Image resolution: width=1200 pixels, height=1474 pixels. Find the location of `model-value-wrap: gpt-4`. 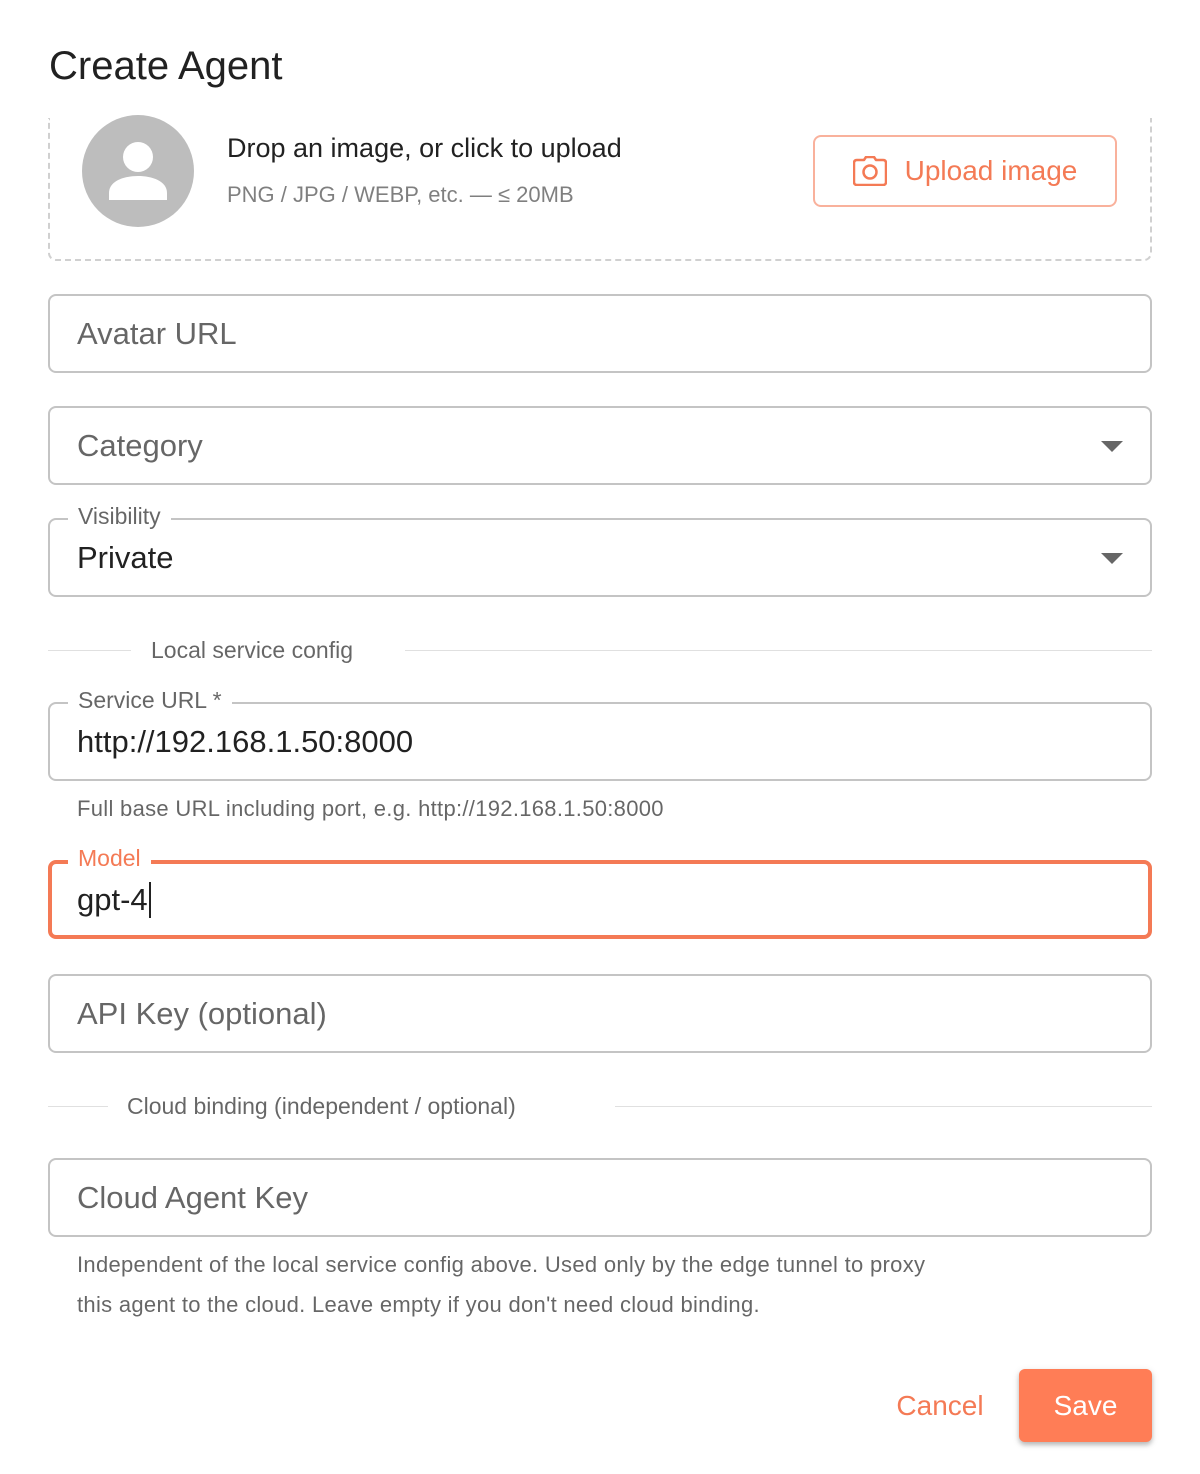

model-value-wrap: gpt-4 is located at coordinates (114, 899).